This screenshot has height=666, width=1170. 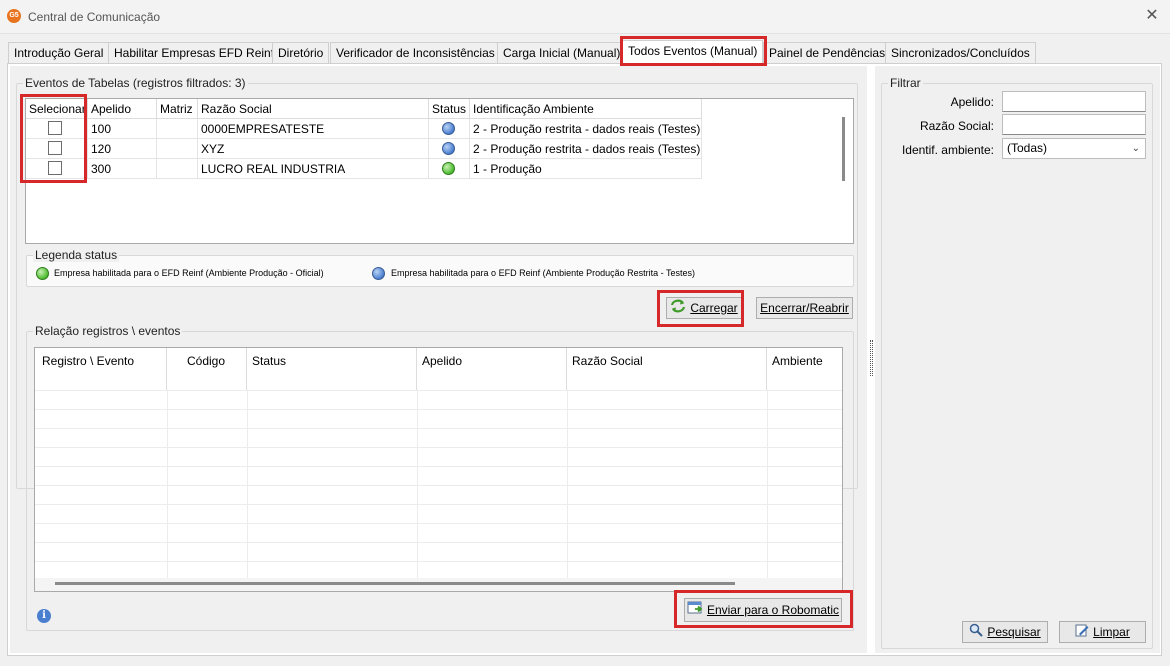 What do you see at coordinates (207, 369) in the screenshot?
I see `col-codigo: Código` at bounding box center [207, 369].